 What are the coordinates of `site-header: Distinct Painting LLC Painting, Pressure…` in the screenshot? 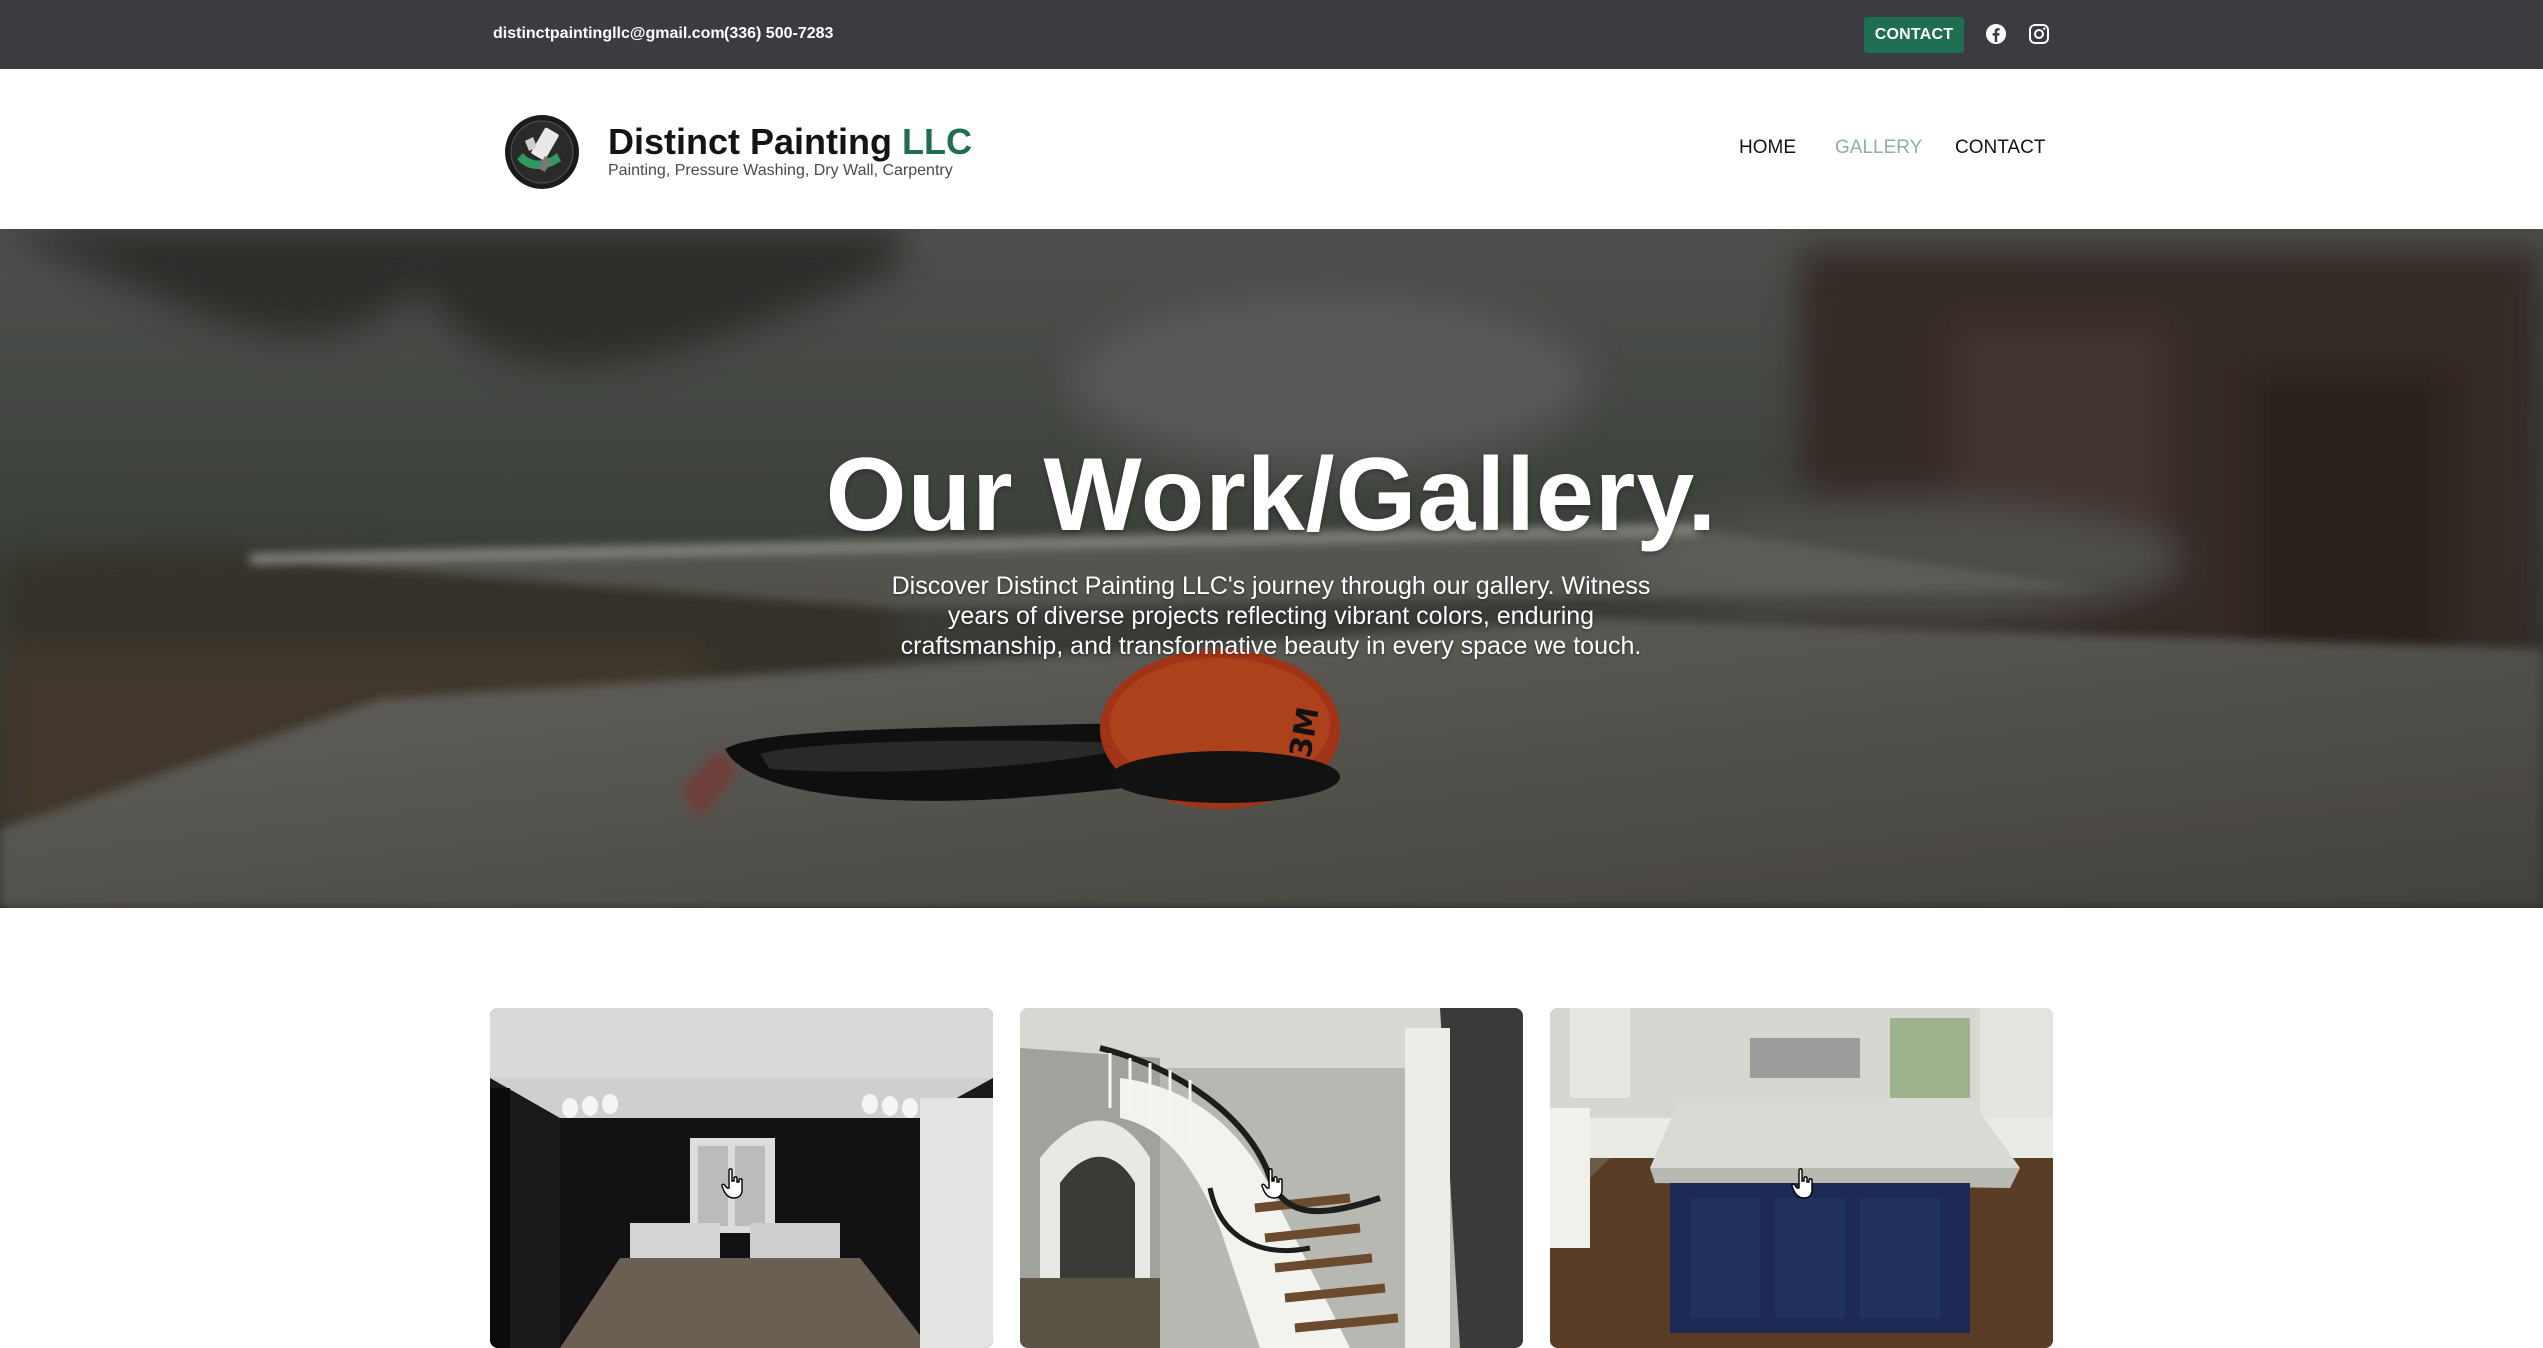 It's located at (1271, 149).